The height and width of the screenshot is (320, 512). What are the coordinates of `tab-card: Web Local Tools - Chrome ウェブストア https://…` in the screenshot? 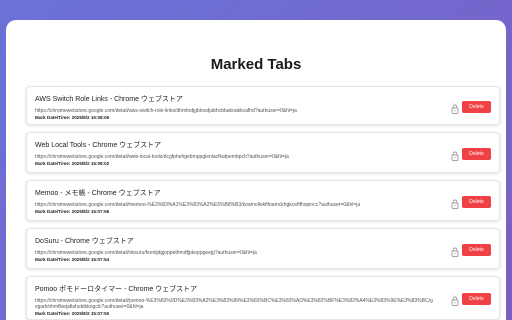 It's located at (263, 152).